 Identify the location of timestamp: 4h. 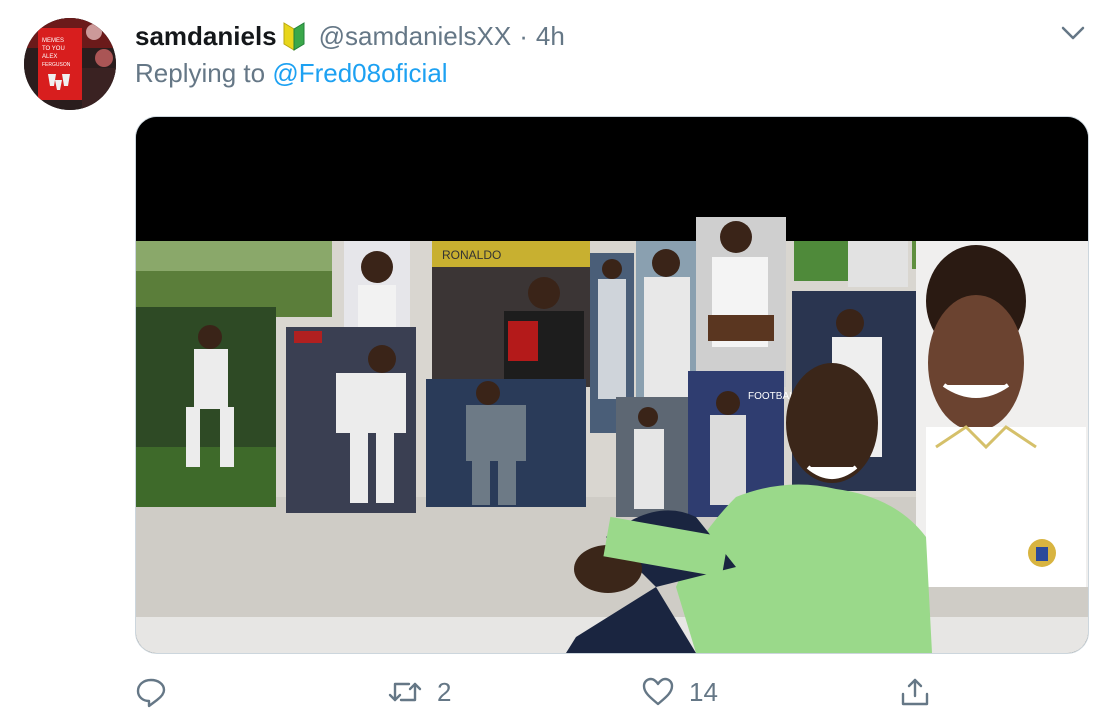
(550, 36).